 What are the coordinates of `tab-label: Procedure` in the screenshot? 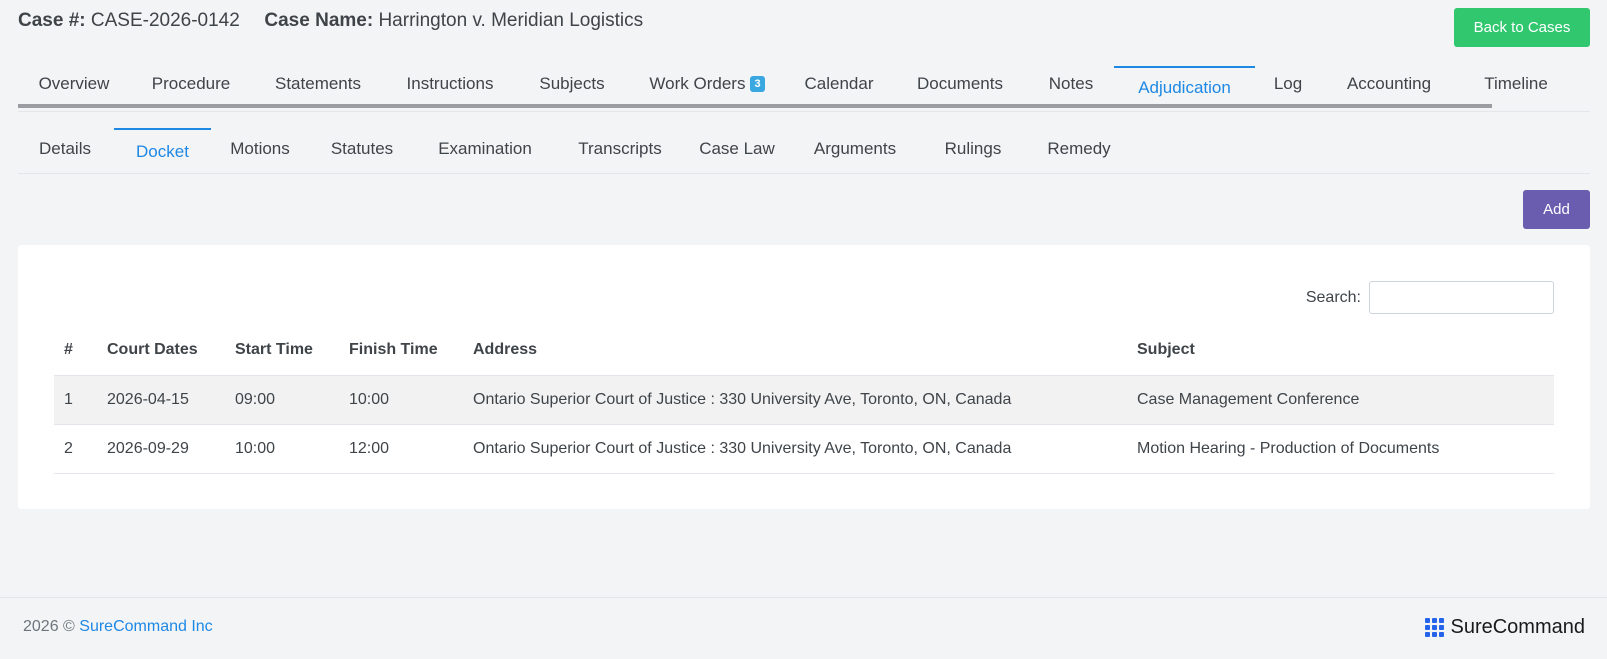 It's located at (191, 83).